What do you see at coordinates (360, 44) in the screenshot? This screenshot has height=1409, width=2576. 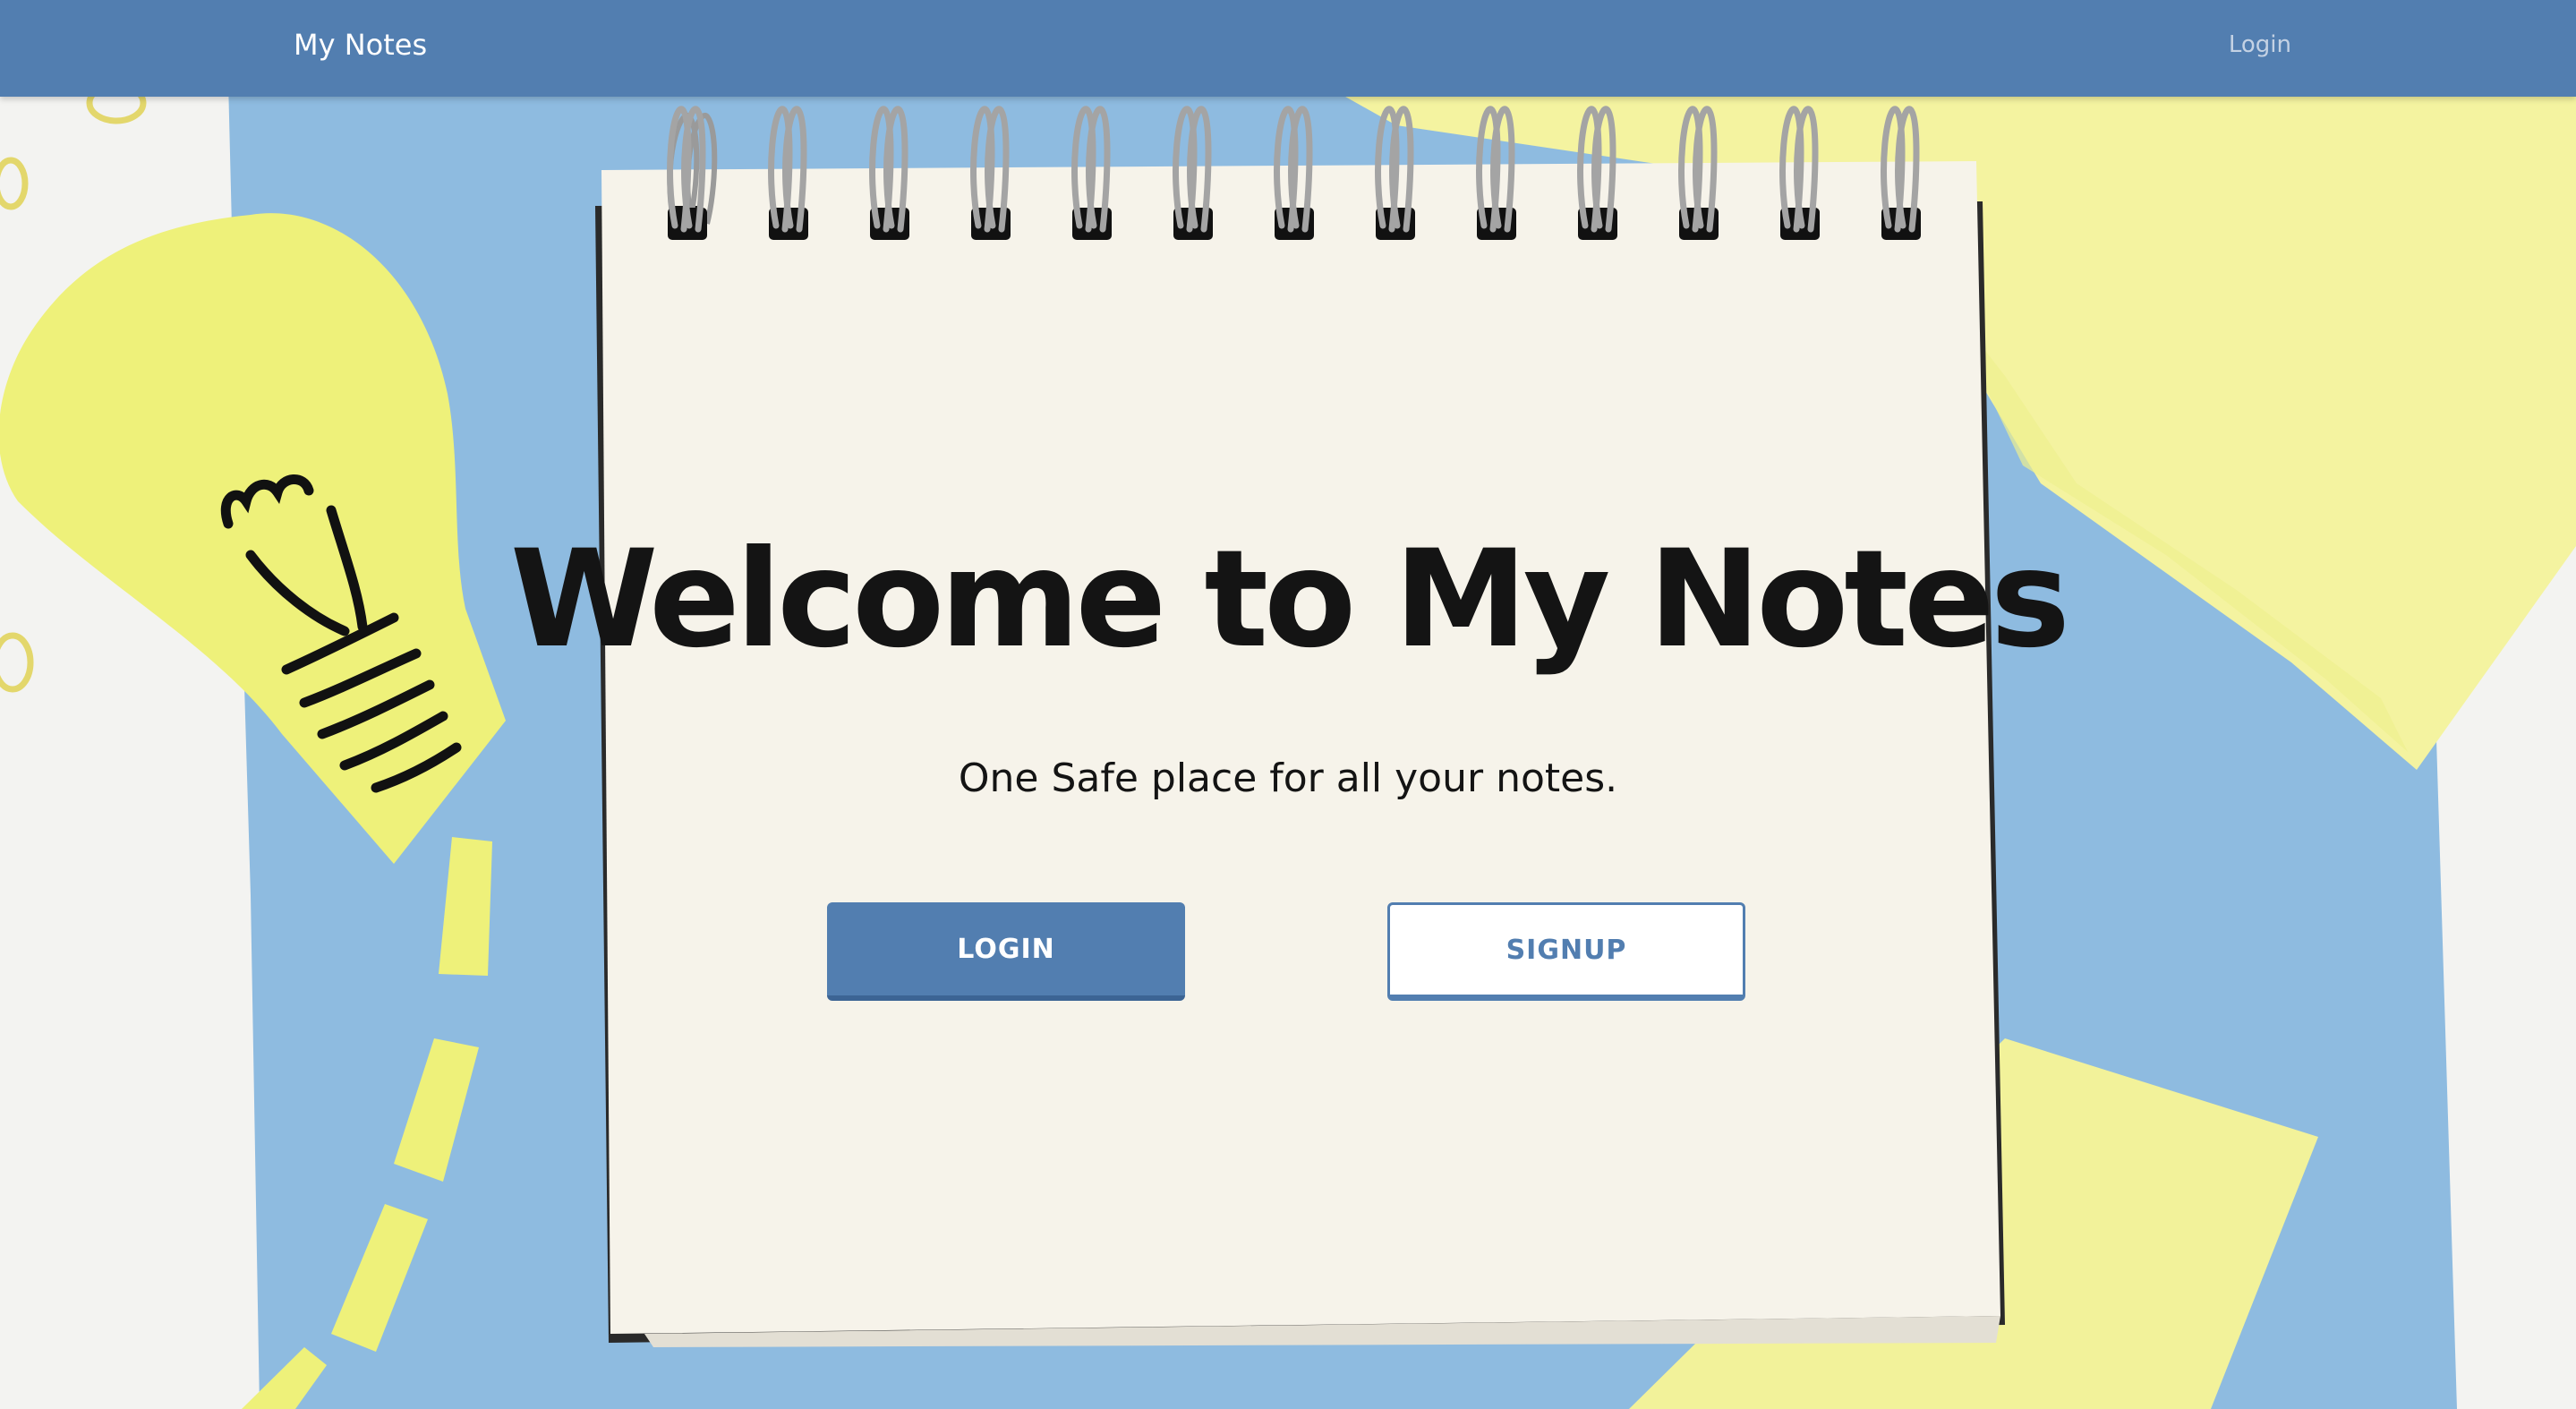 I see `brand-link: My Notes` at bounding box center [360, 44].